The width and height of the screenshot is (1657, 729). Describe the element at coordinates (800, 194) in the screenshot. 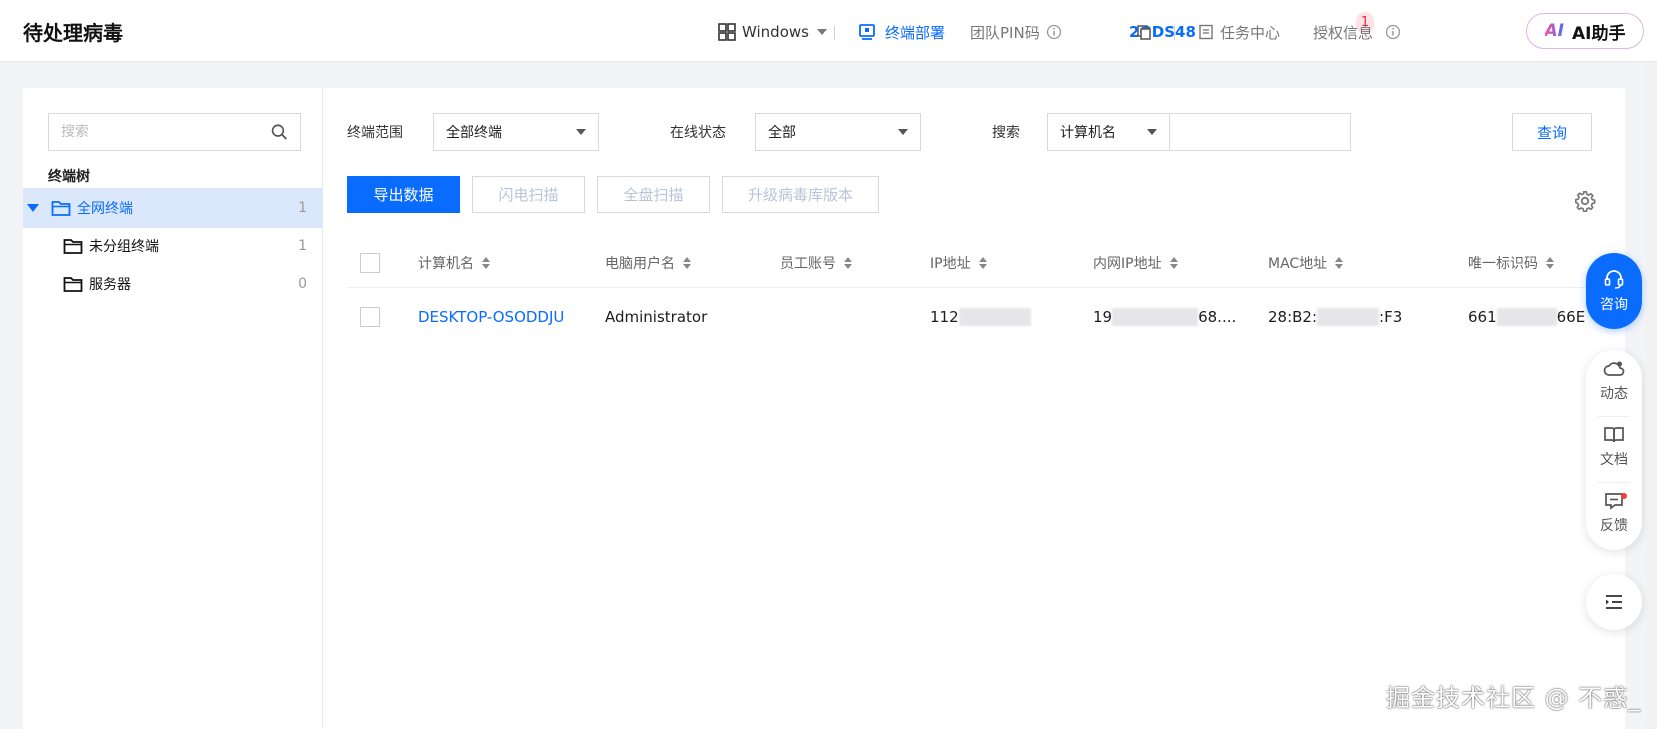

I see `upgrade-virus-db-button: 升级病毒库版本` at that location.